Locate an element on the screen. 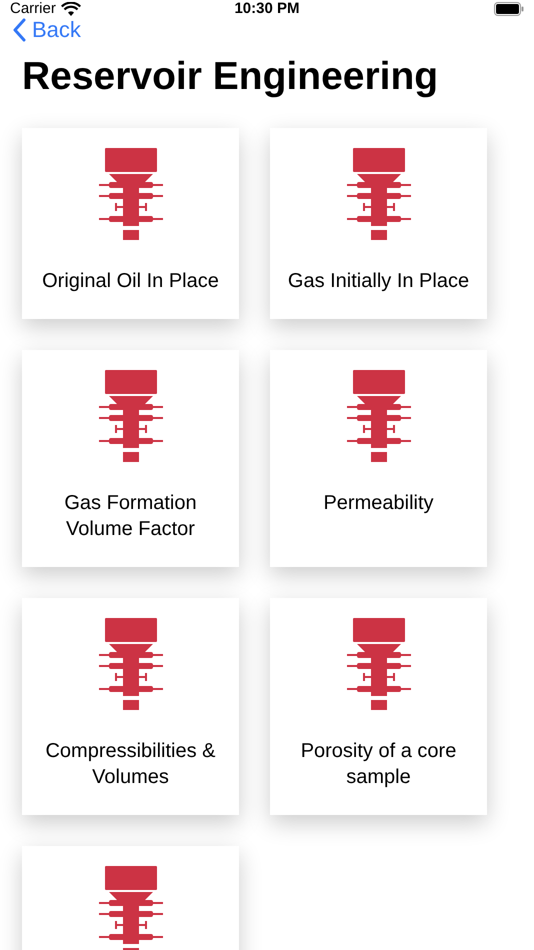 The height and width of the screenshot is (950, 534). topic-card: Gas Initially In Place is located at coordinates (378, 223).